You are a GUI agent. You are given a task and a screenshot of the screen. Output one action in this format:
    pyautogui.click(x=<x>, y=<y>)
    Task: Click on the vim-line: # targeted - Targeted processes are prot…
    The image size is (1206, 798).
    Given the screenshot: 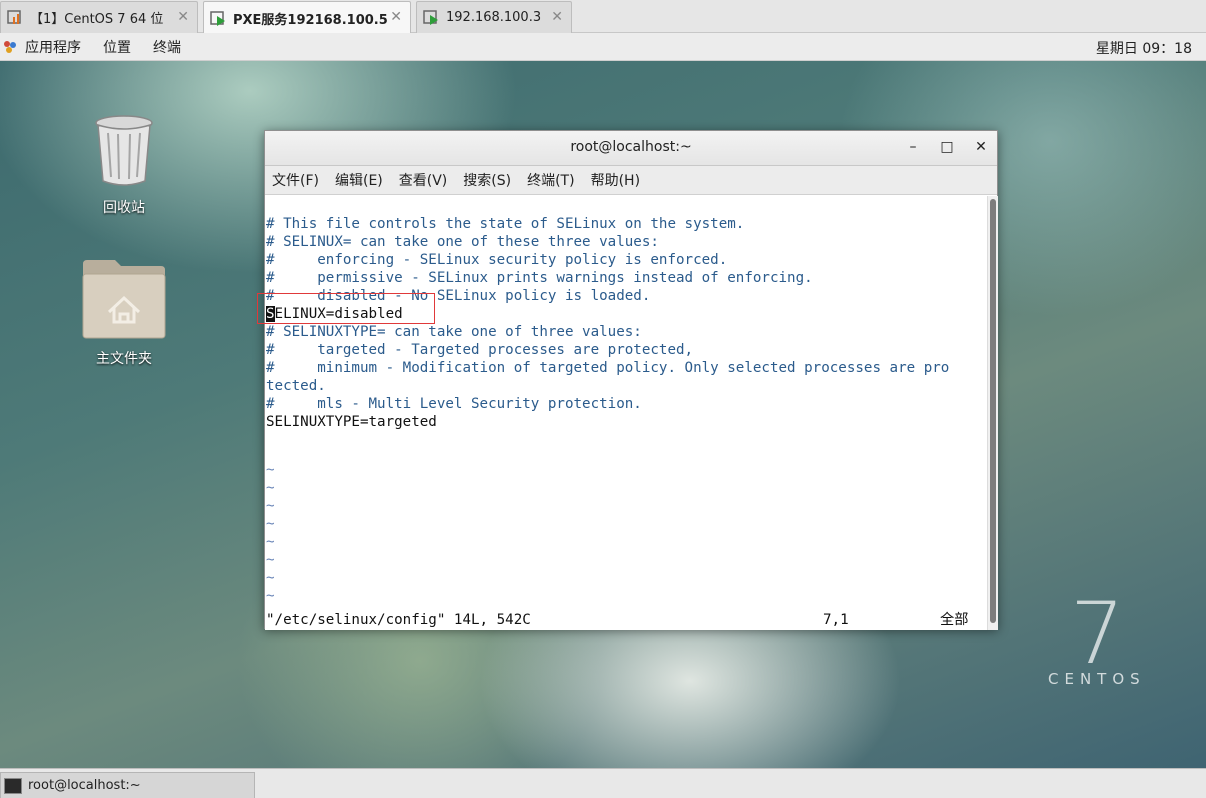 What is the action you would take?
    pyautogui.click(x=480, y=350)
    